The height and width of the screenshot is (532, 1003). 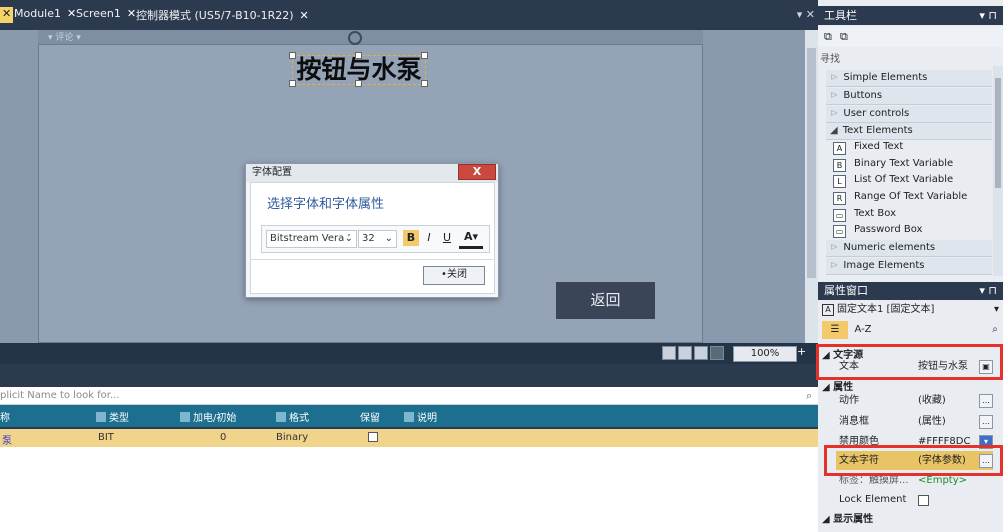 I want to click on tool-text-box: ▭ Text Box, so click(x=864, y=215).